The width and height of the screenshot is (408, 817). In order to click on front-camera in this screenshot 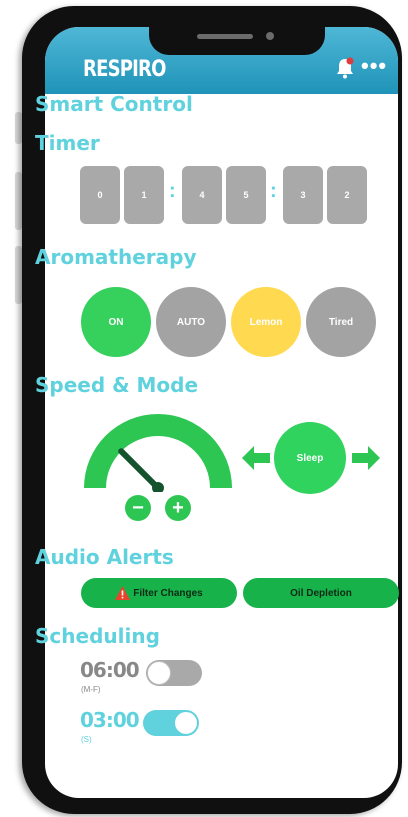, I will do `click(270, 36)`.